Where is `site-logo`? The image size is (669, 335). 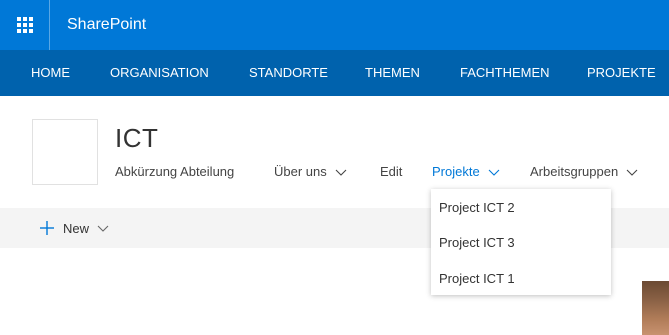 site-logo is located at coordinates (65, 152).